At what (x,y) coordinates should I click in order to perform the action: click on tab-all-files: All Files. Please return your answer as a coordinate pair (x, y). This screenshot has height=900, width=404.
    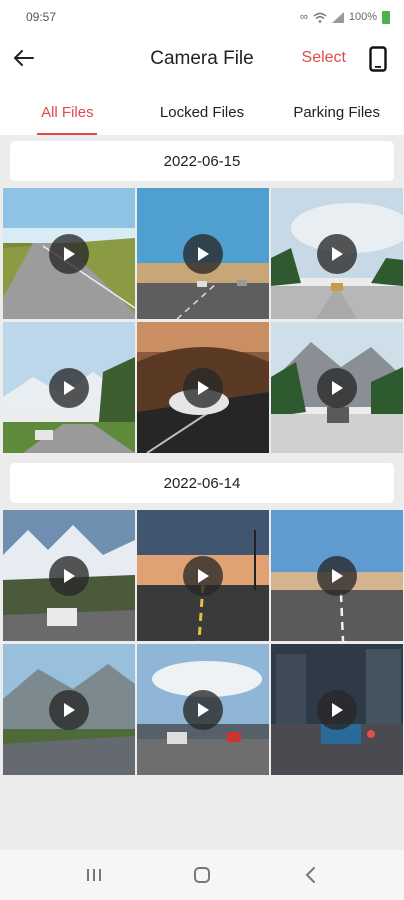
    Looking at the image, I should click on (67, 111).